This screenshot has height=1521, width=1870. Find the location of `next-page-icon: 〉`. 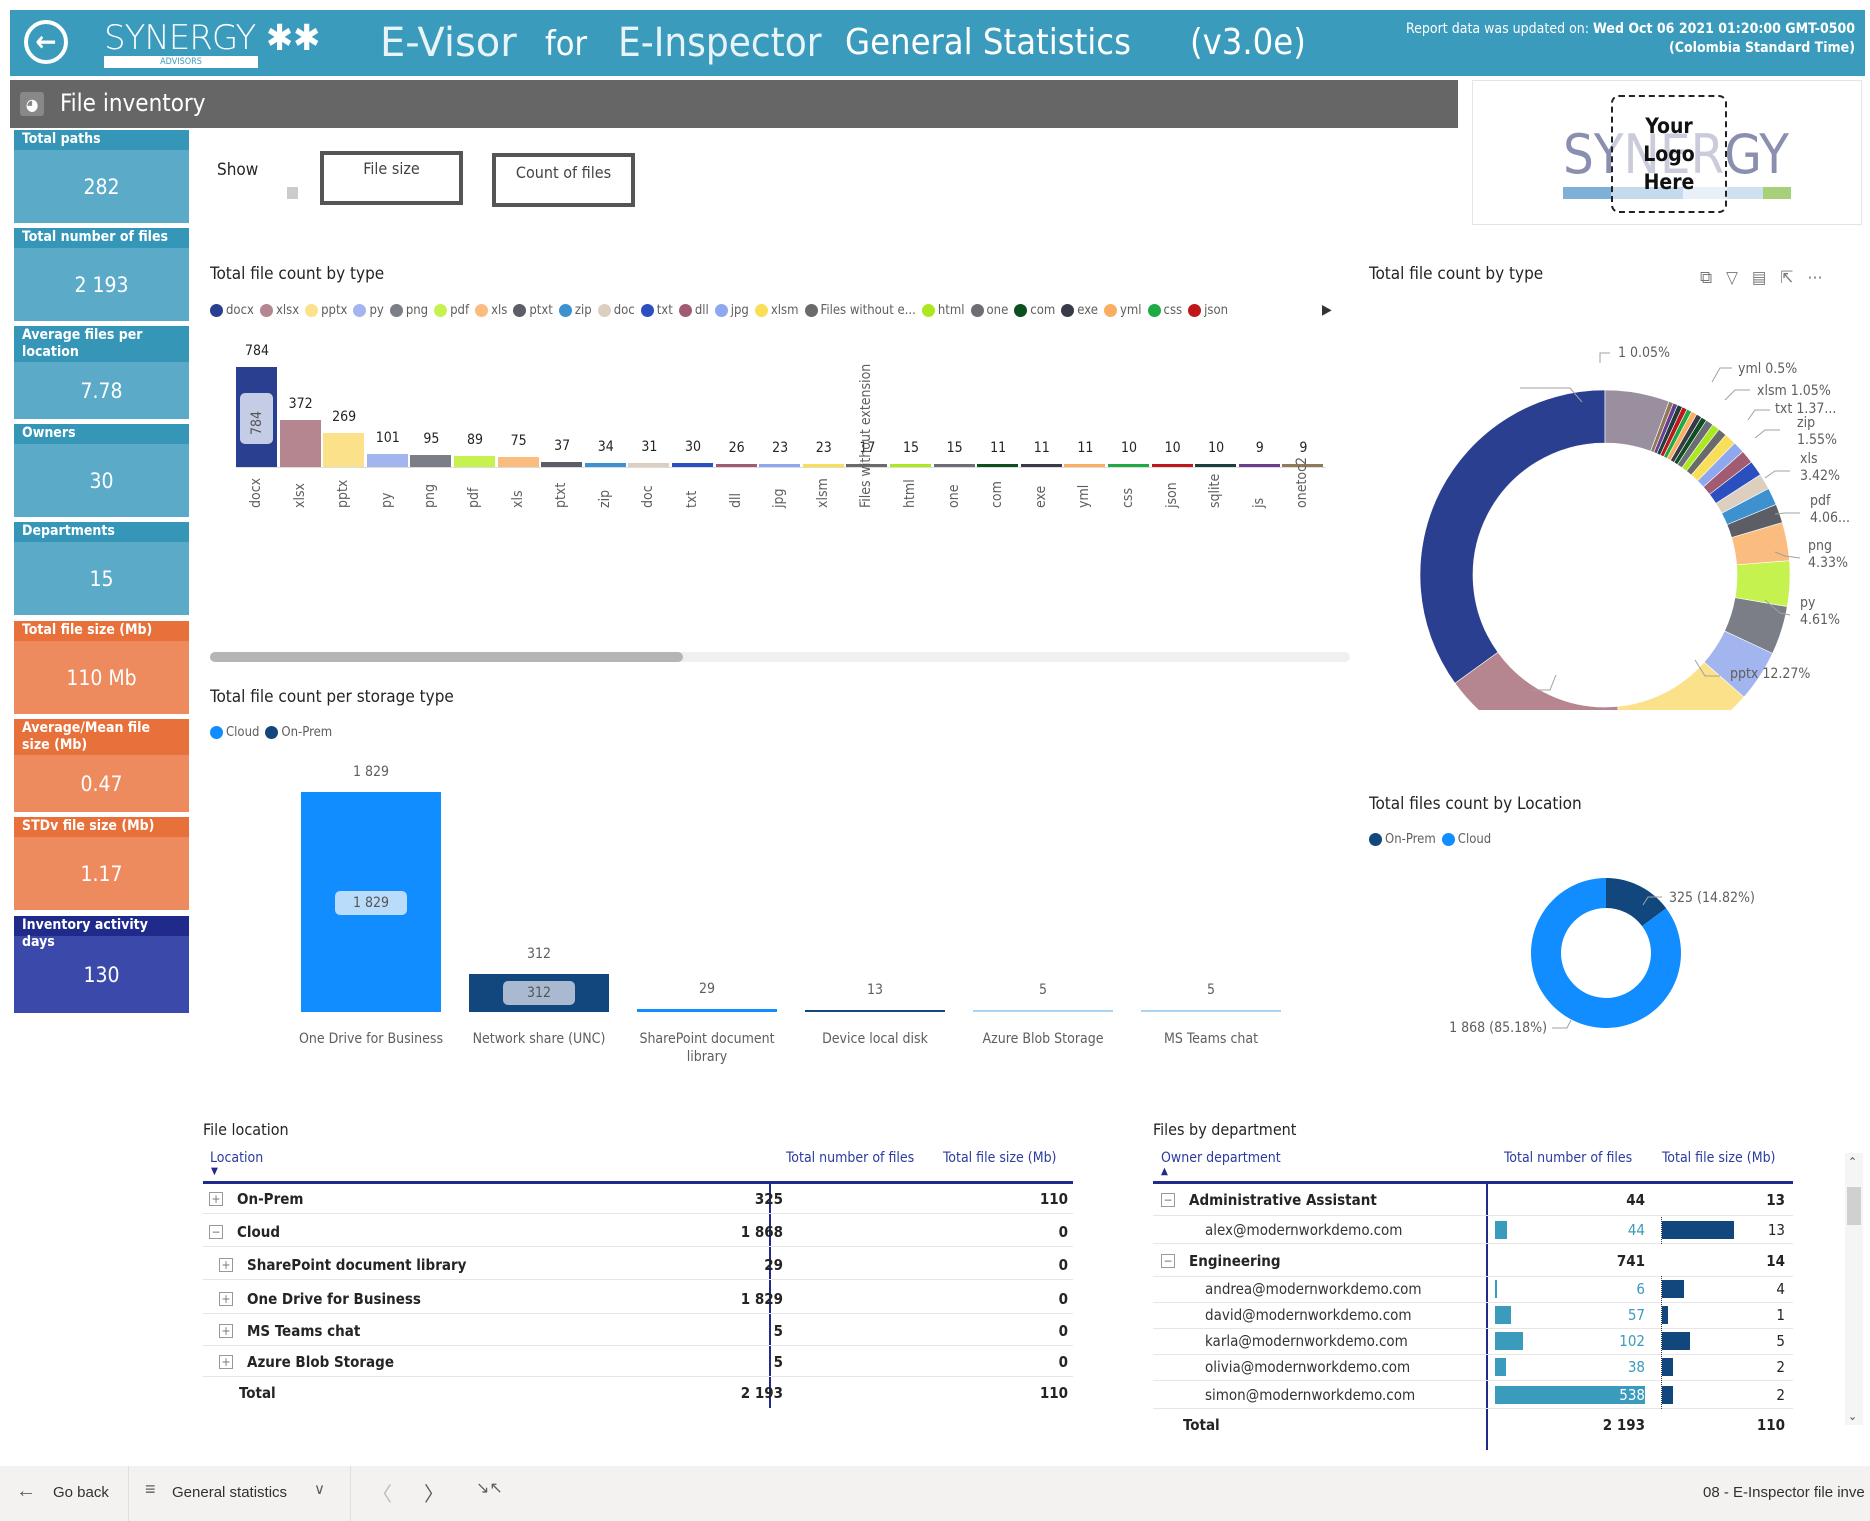

next-page-icon: 〉 is located at coordinates (434, 1492).